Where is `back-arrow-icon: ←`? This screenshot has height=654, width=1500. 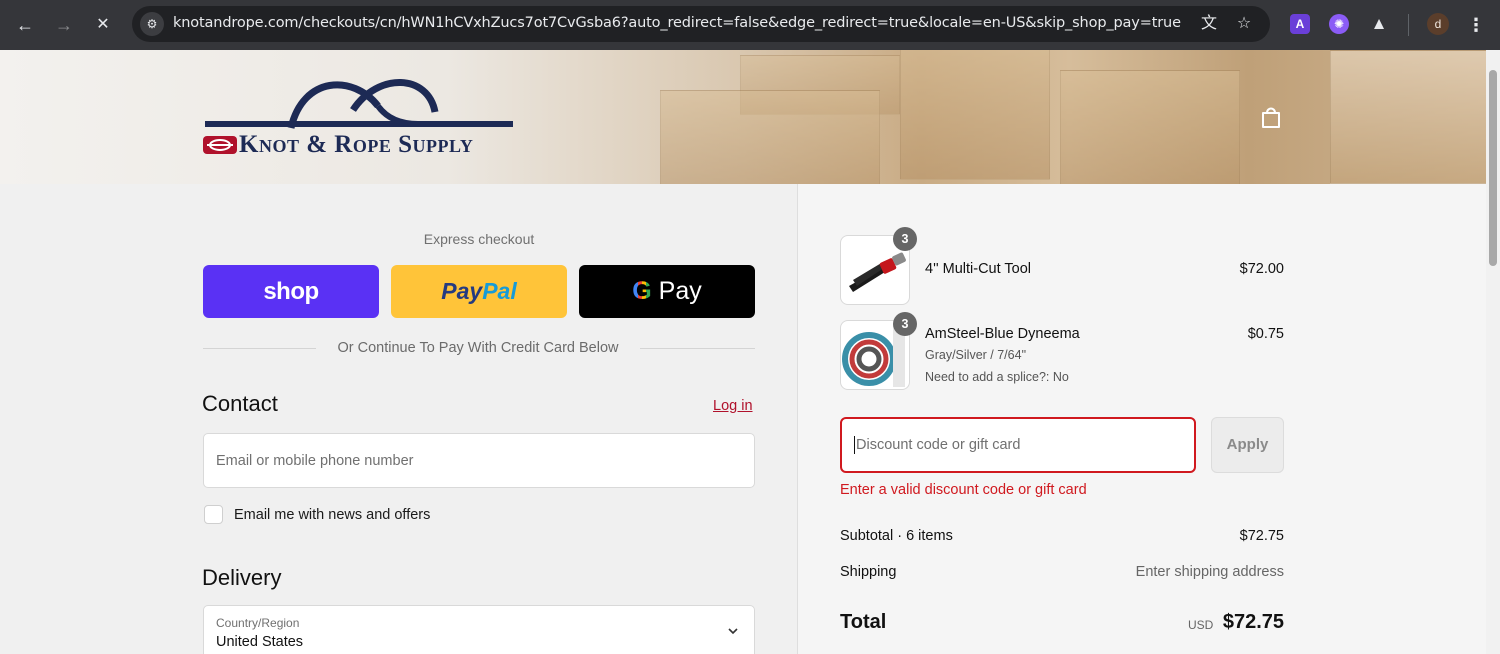
back-arrow-icon: ← is located at coordinates (25, 25).